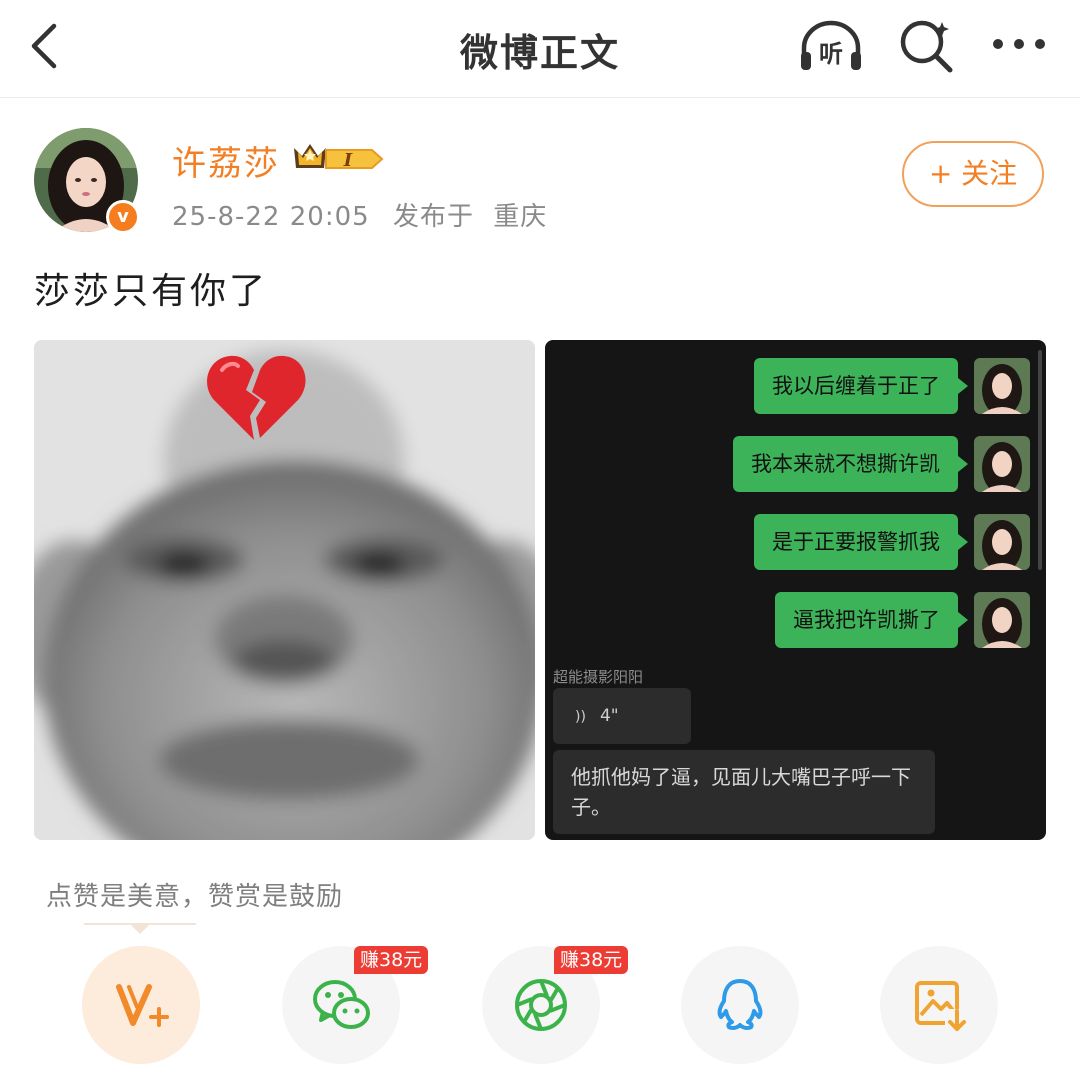 The width and height of the screenshot is (1080, 1091). Describe the element at coordinates (580, 717) in the screenshot. I see `voice-wave-icon: ))` at that location.